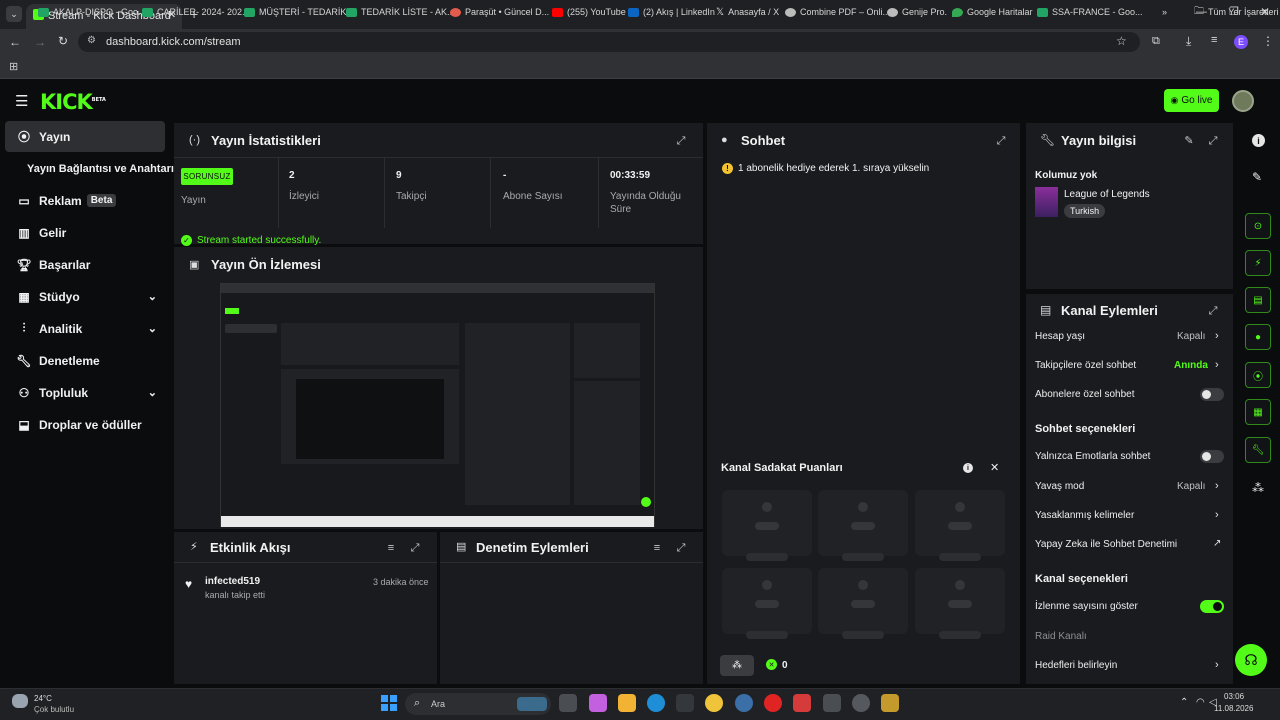 This screenshot has height=720, width=1280. What do you see at coordinates (568, 703) in the screenshot?
I see `task-view-icon` at bounding box center [568, 703].